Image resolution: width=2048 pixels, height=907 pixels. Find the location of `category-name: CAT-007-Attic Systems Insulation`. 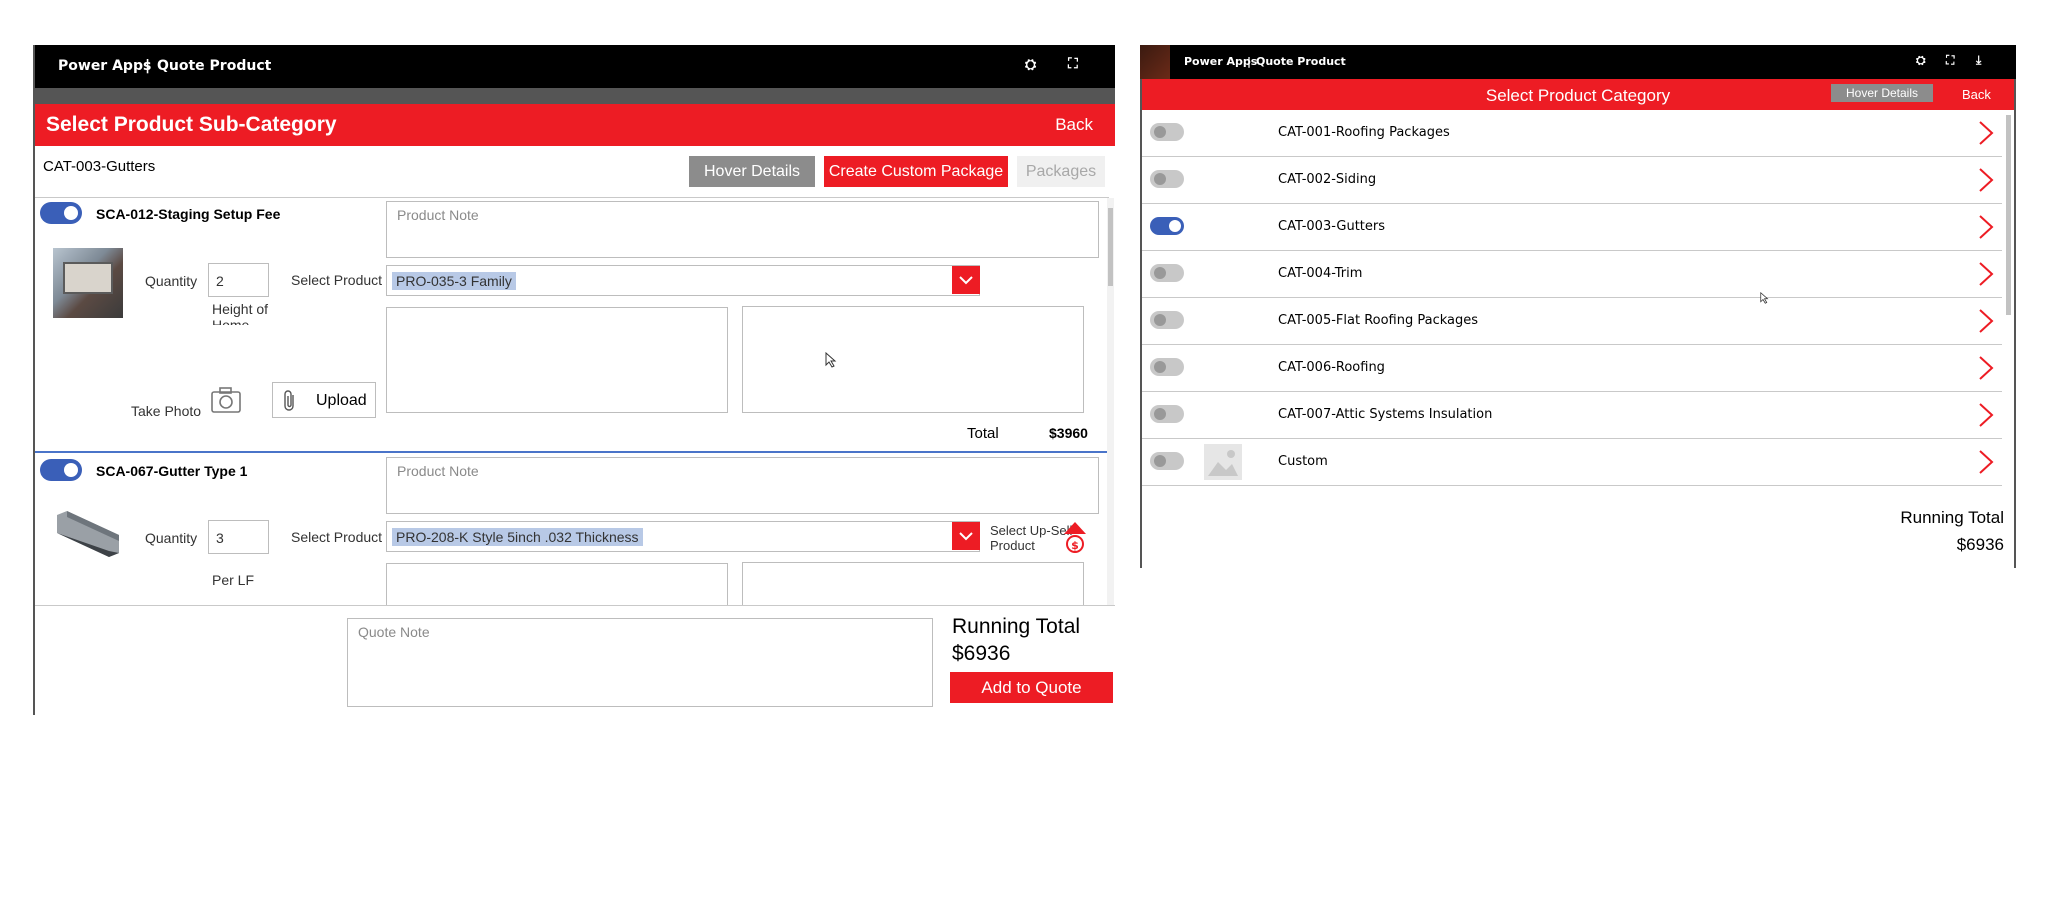

category-name: CAT-007-Attic Systems Insulation is located at coordinates (1385, 414).